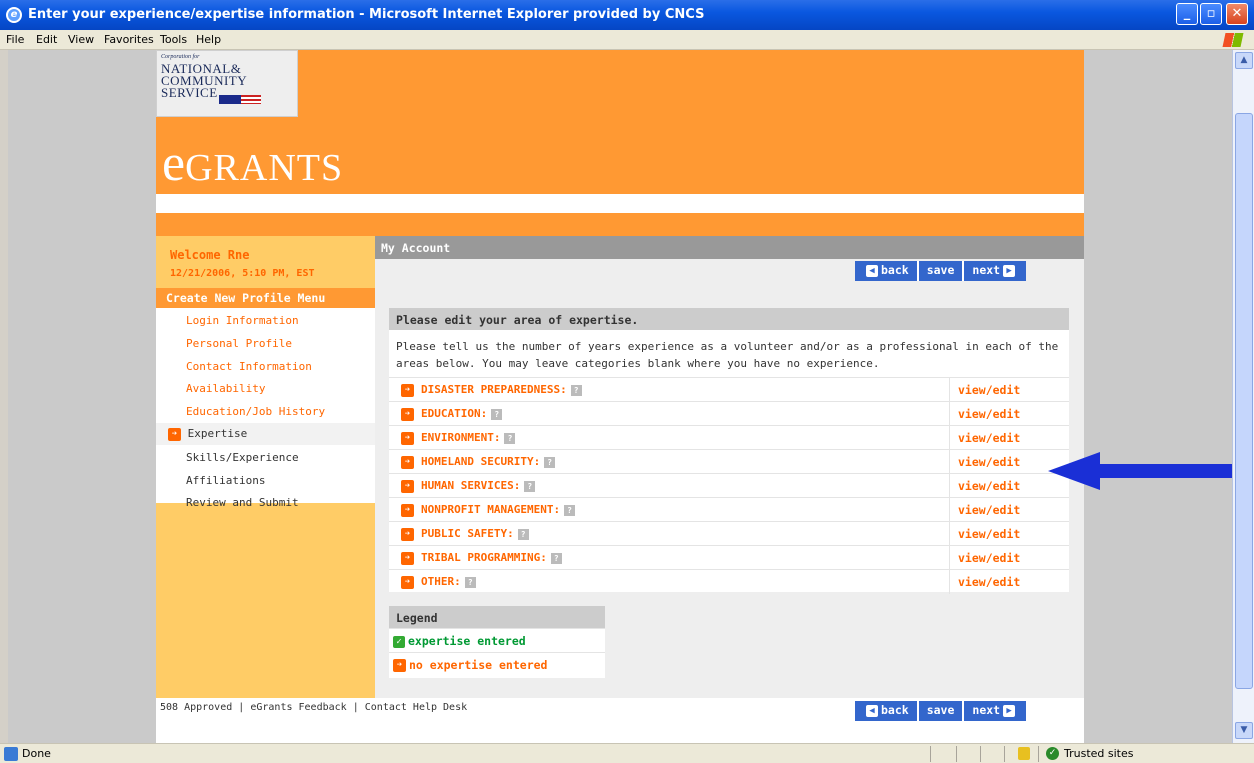  I want to click on vertical-scrollbar: ▲ ▼, so click(1243, 396).